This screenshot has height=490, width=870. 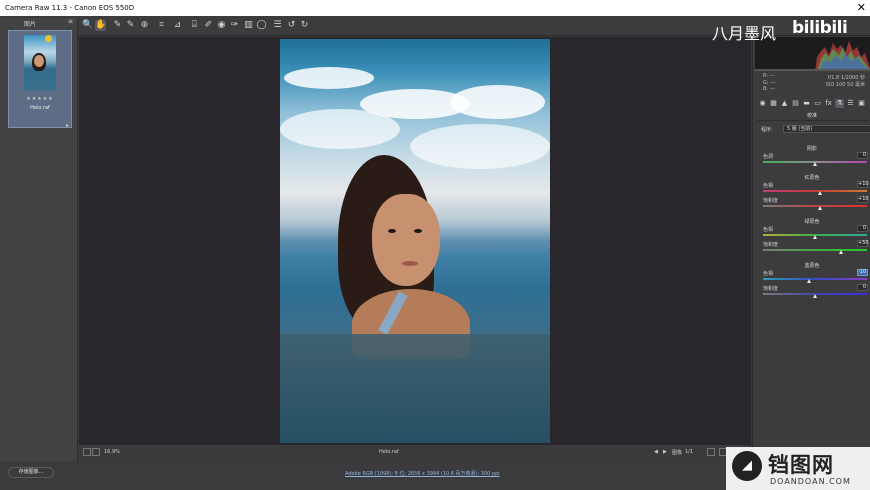 I want to click on white-balance-tool-icon: ✎, so click(x=117, y=25).